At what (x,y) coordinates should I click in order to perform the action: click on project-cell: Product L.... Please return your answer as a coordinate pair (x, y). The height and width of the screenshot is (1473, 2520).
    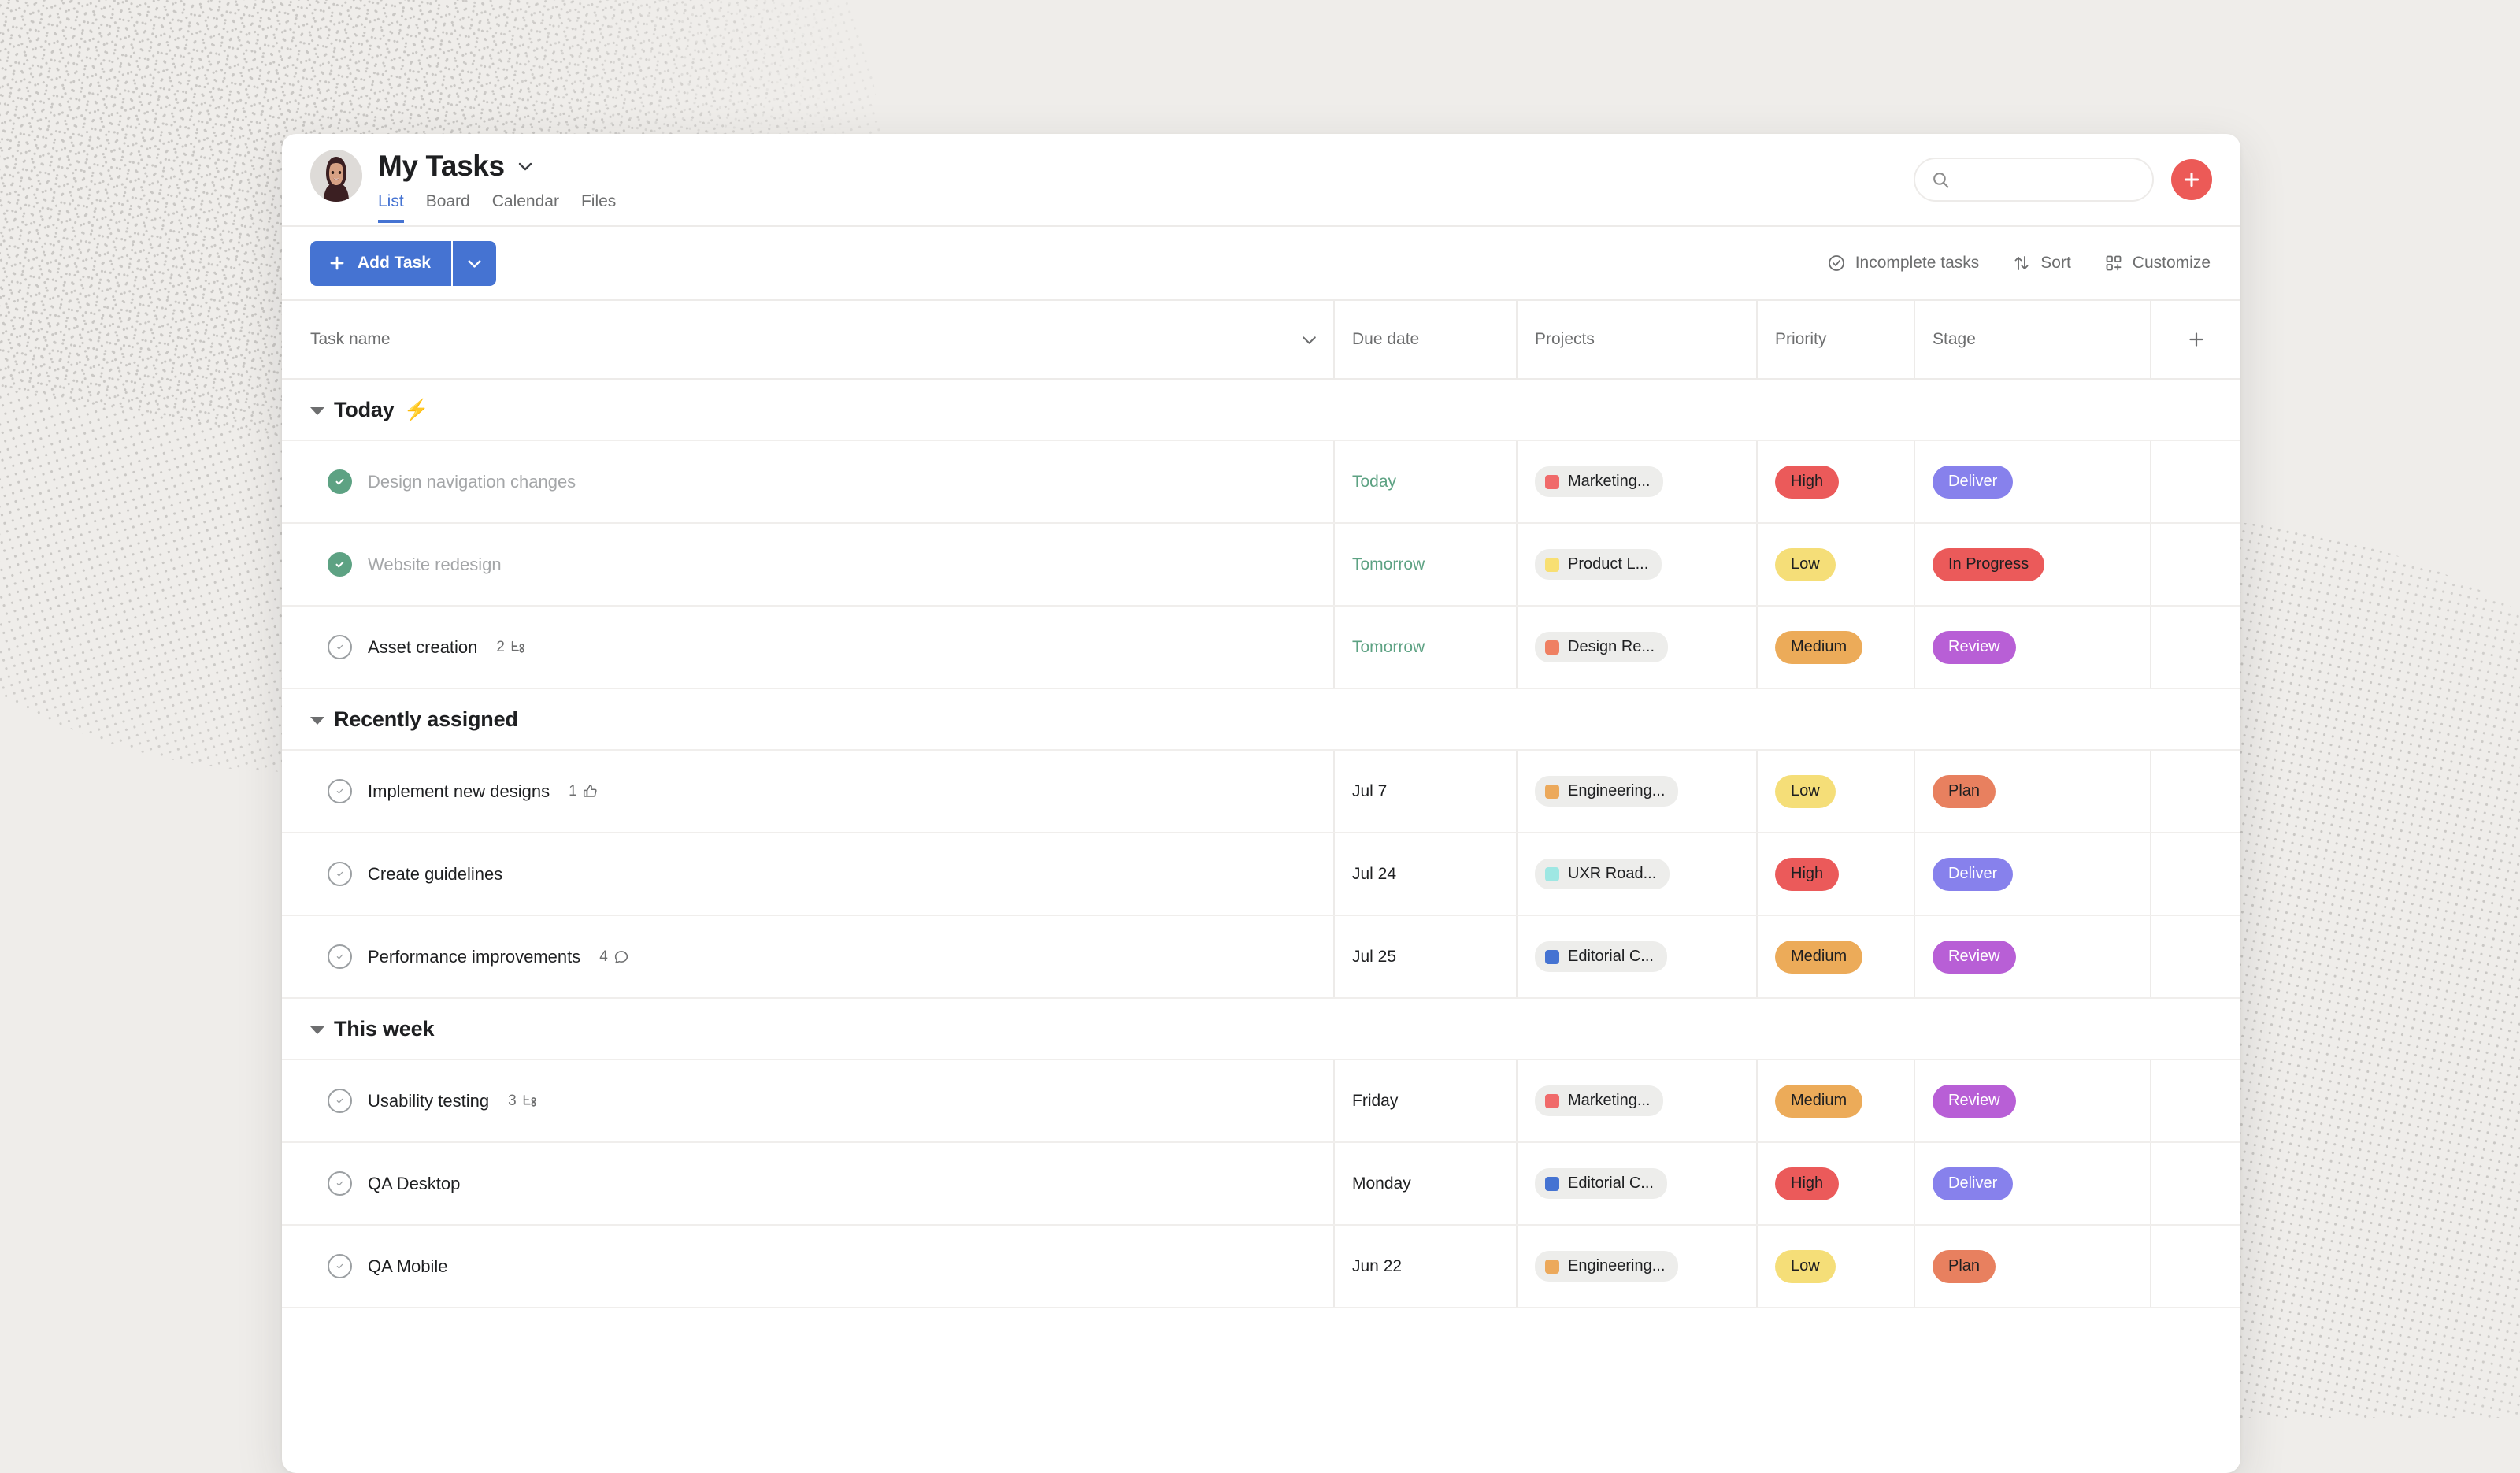
    Looking at the image, I should click on (1636, 564).